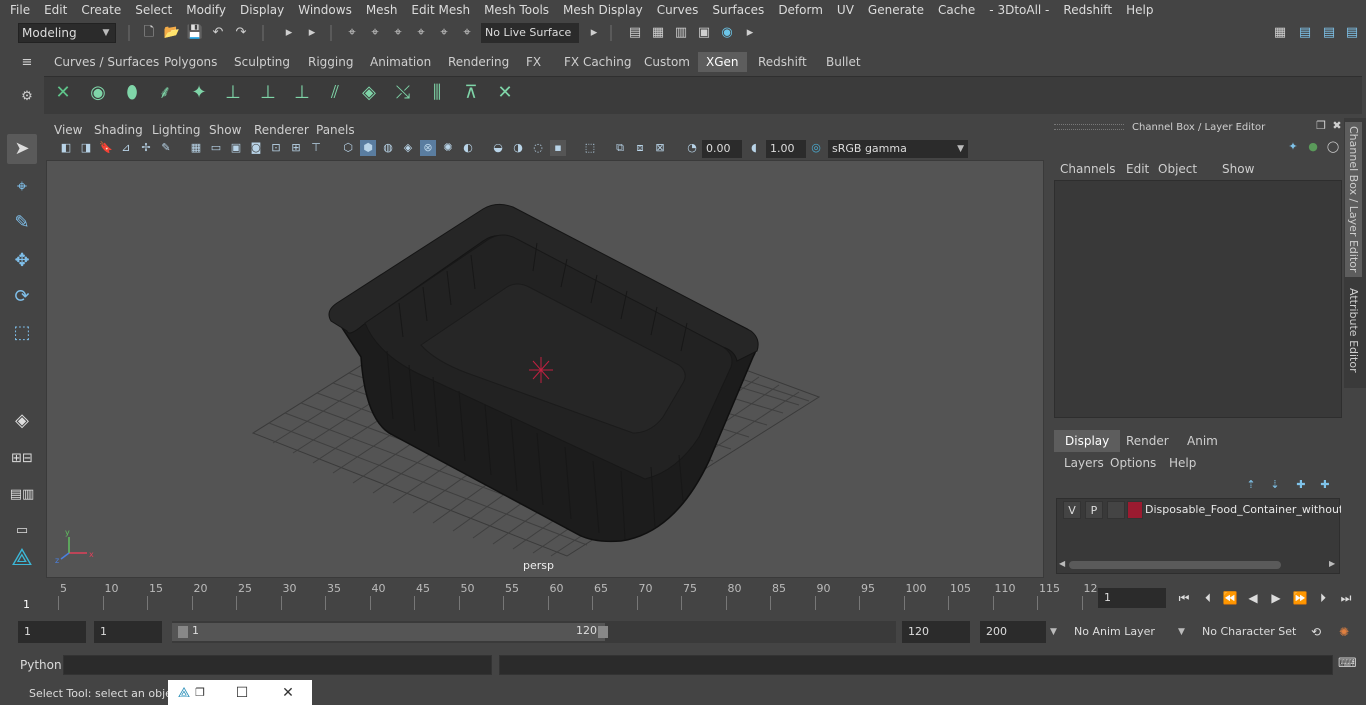  Describe the element at coordinates (1332, 563) in the screenshot. I see `scroll-right-icon: ▶` at that location.